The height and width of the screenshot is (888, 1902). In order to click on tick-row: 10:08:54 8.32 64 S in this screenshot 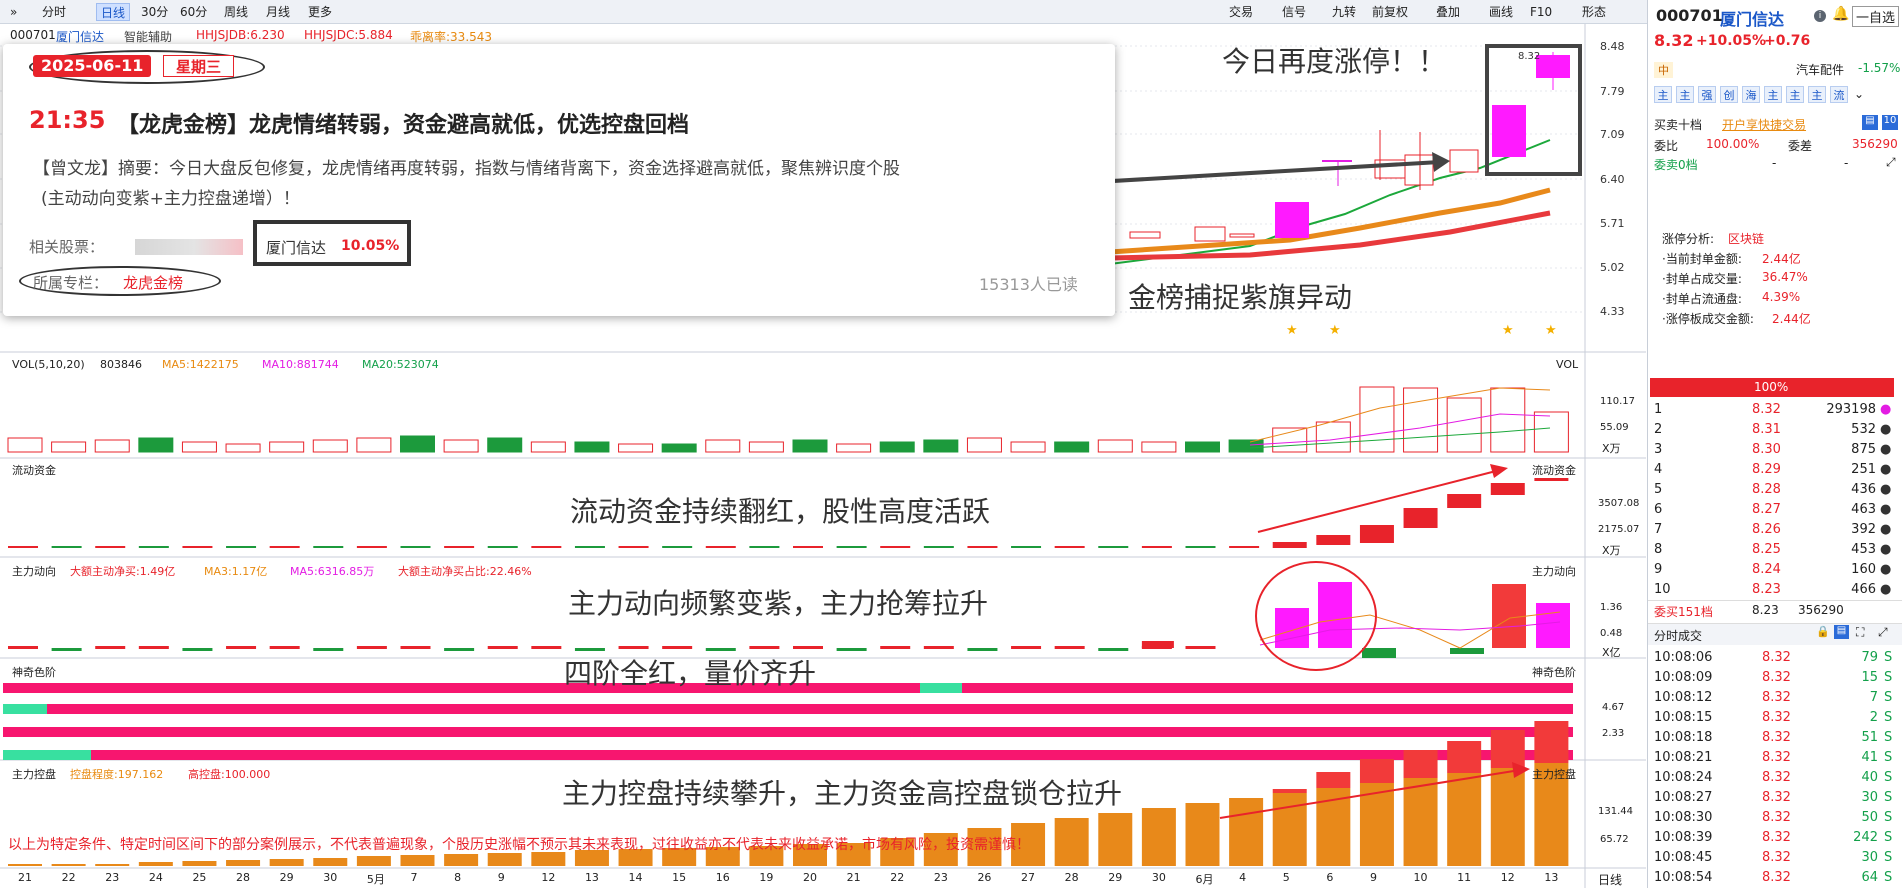, I will do `click(1775, 878)`.